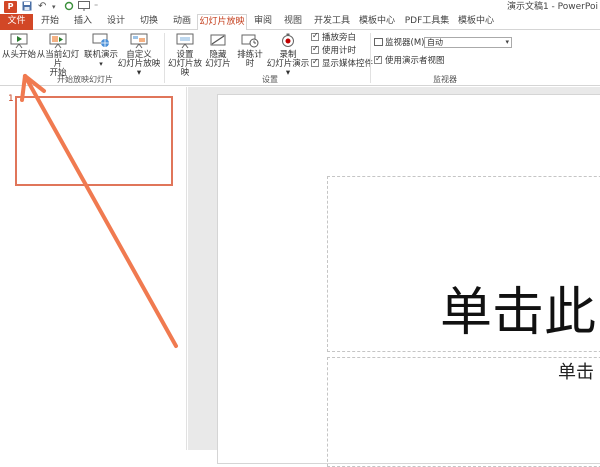 The width and height of the screenshot is (600, 467). I want to click on tab-template-center-2: 模板中心, so click(476, 22).